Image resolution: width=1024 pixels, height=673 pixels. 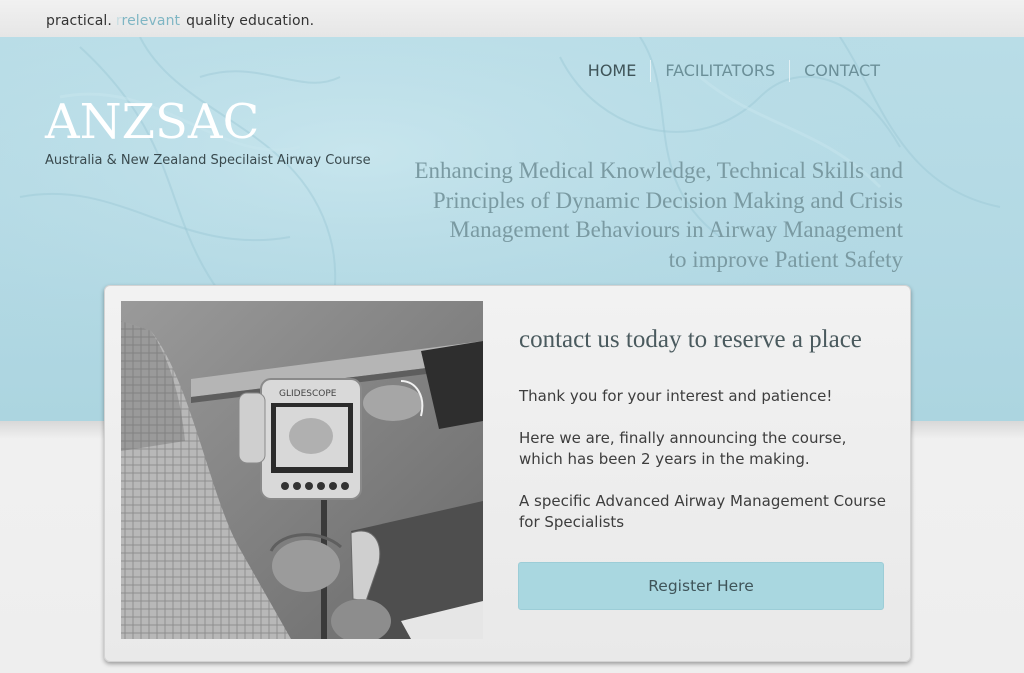 What do you see at coordinates (512, 19) in the screenshot?
I see `top-bar: practical. rrelevant quality education.` at bounding box center [512, 19].